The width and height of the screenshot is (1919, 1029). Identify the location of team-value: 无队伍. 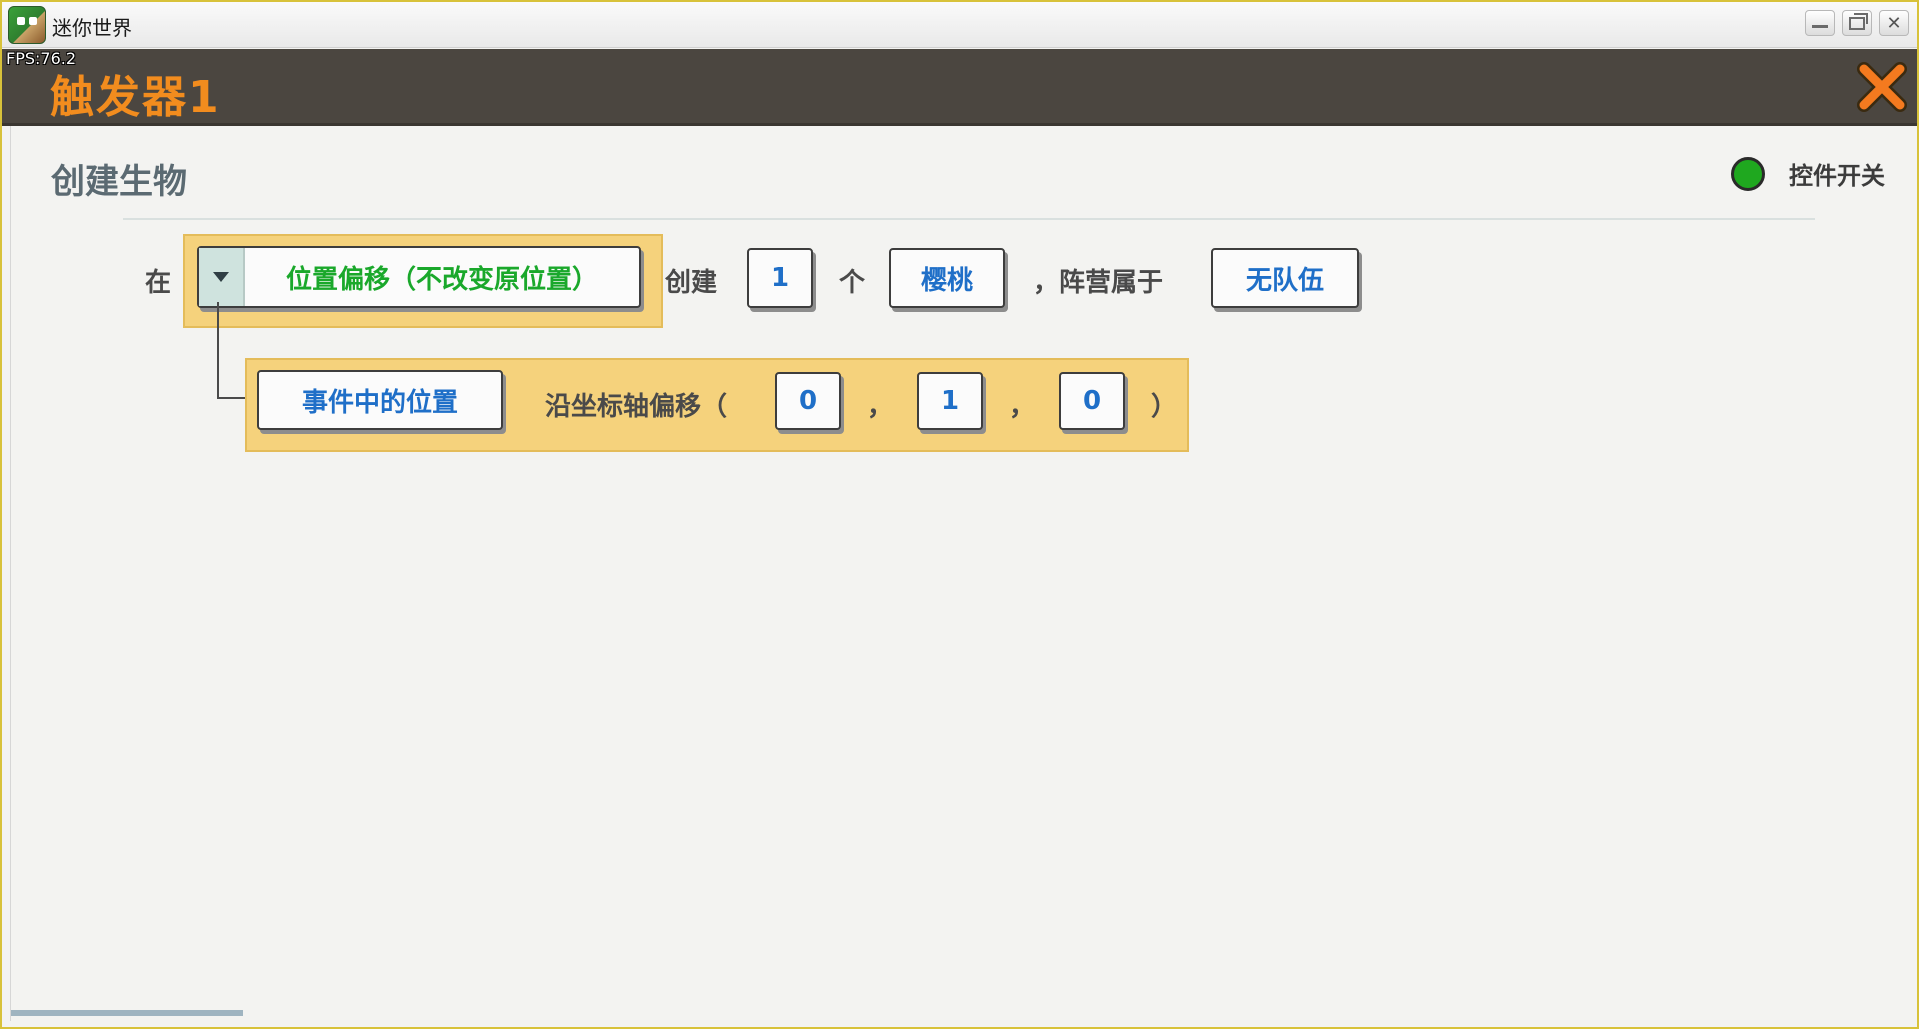
(1284, 280).